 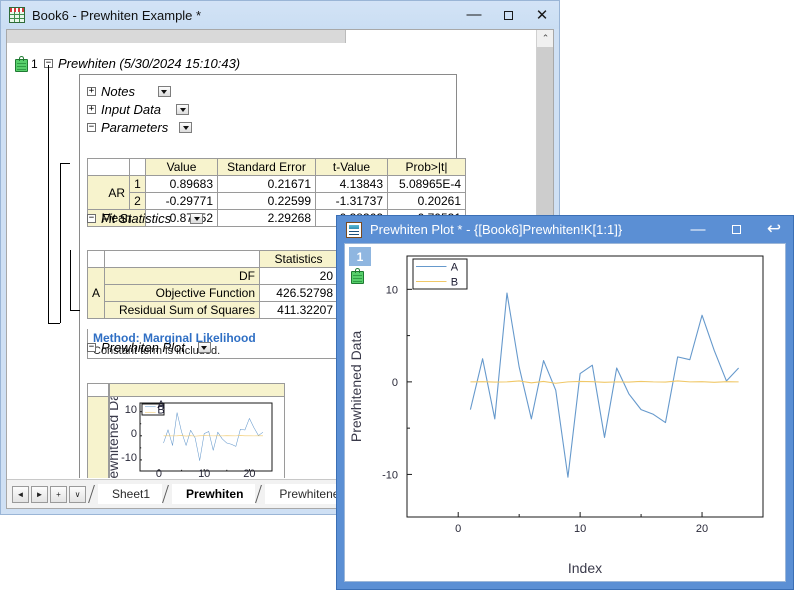 What do you see at coordinates (191, 437) in the screenshot?
I see `mini-chart-svg: 01020-10010IndexPrewhitened DataAB` at bounding box center [191, 437].